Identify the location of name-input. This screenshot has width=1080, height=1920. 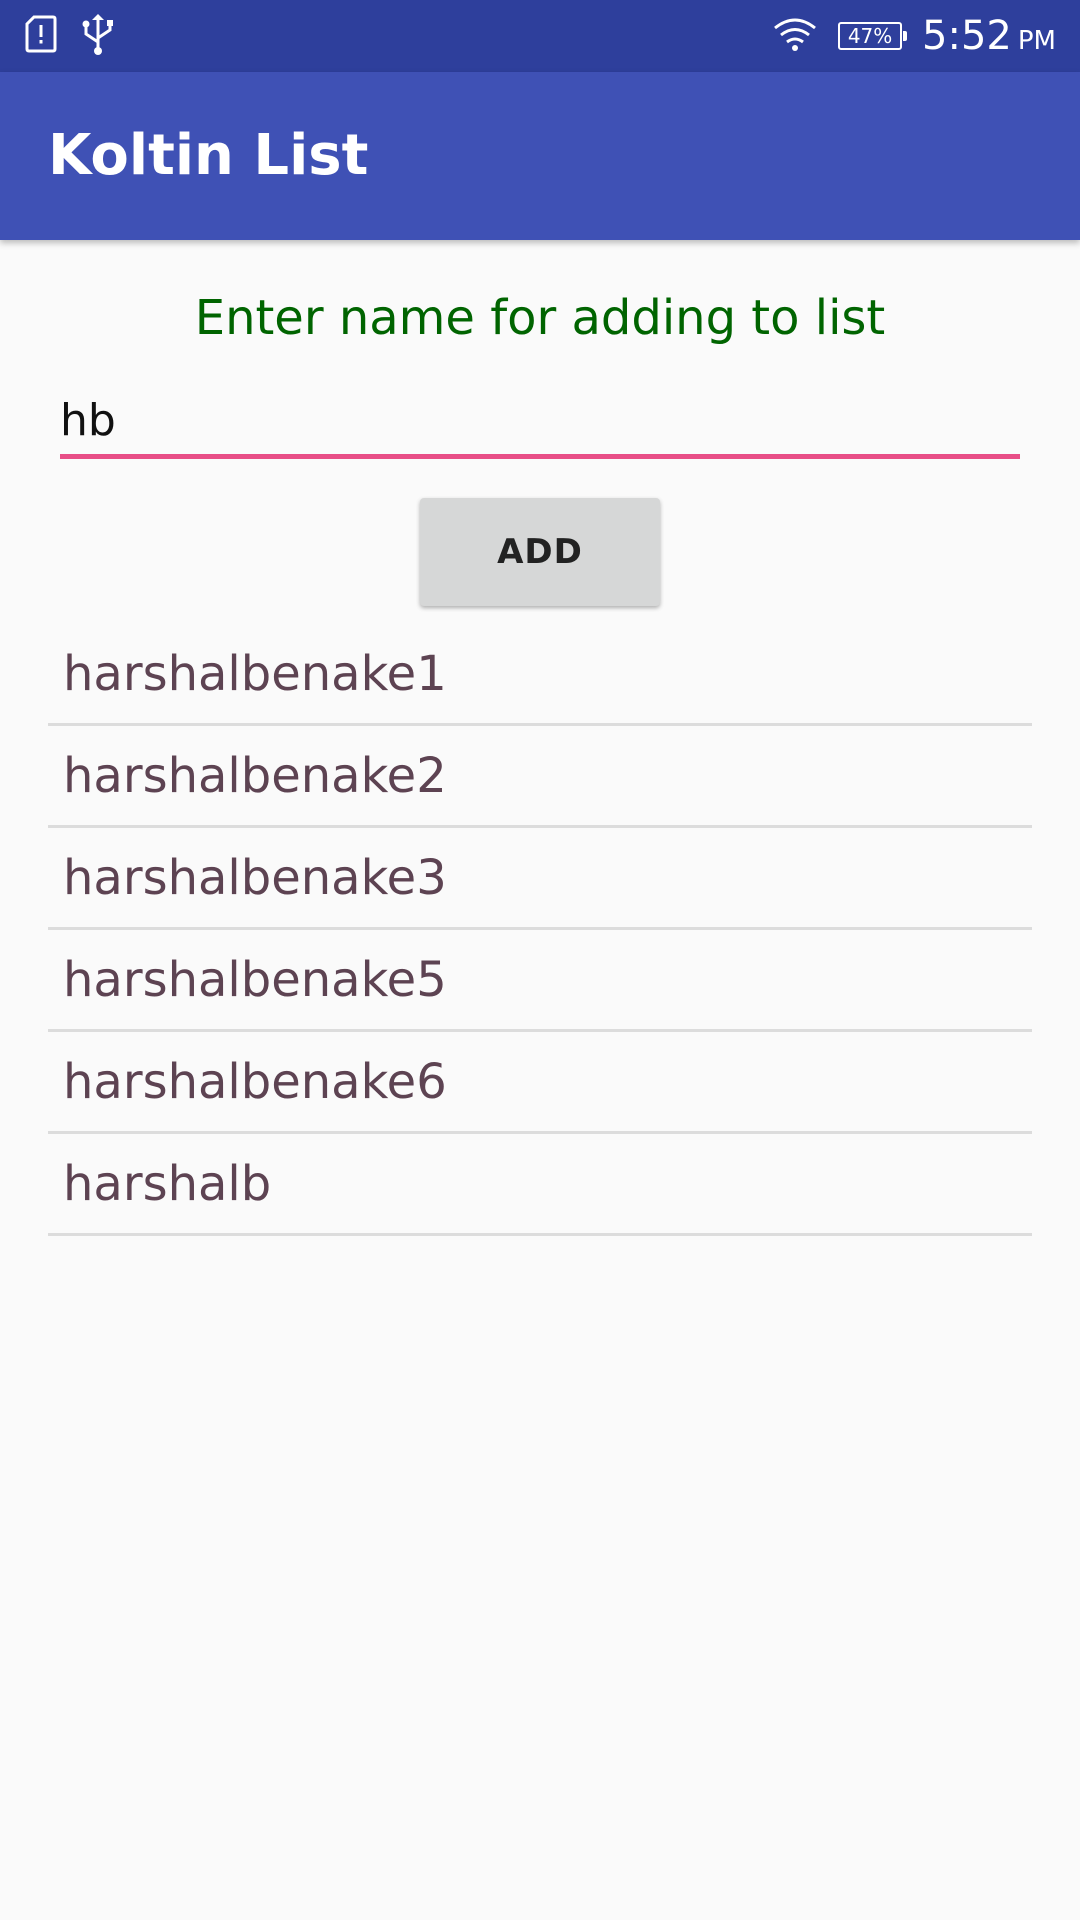
(540, 420).